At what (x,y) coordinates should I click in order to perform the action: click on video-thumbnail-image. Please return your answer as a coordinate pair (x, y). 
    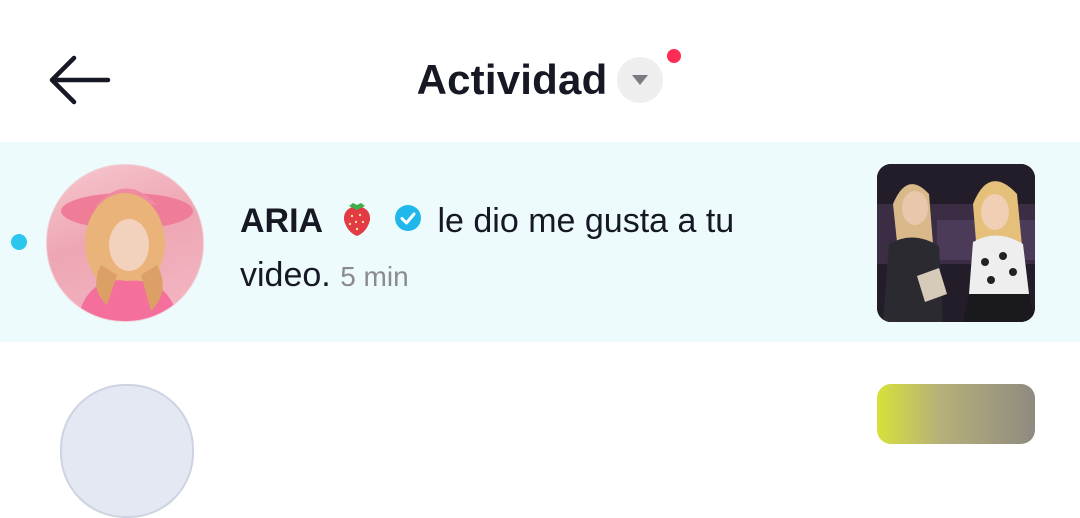
    Looking at the image, I should click on (956, 243).